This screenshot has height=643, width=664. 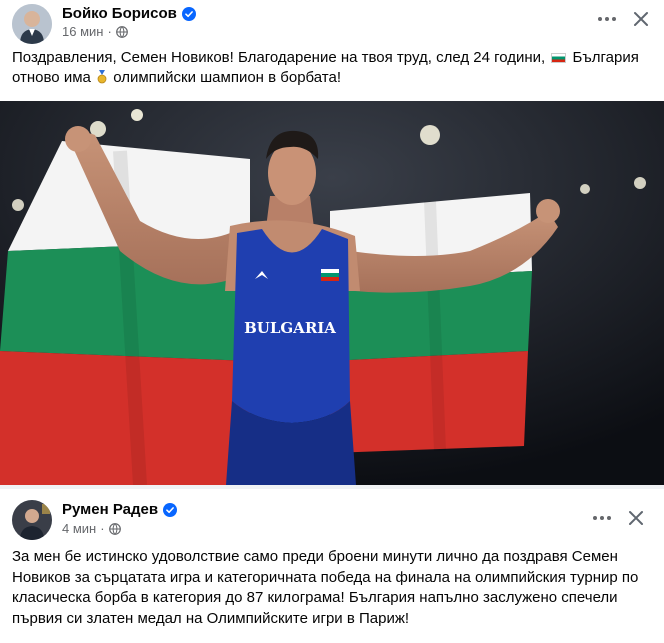 I want to click on post-time: 16 мин, so click(x=82, y=31).